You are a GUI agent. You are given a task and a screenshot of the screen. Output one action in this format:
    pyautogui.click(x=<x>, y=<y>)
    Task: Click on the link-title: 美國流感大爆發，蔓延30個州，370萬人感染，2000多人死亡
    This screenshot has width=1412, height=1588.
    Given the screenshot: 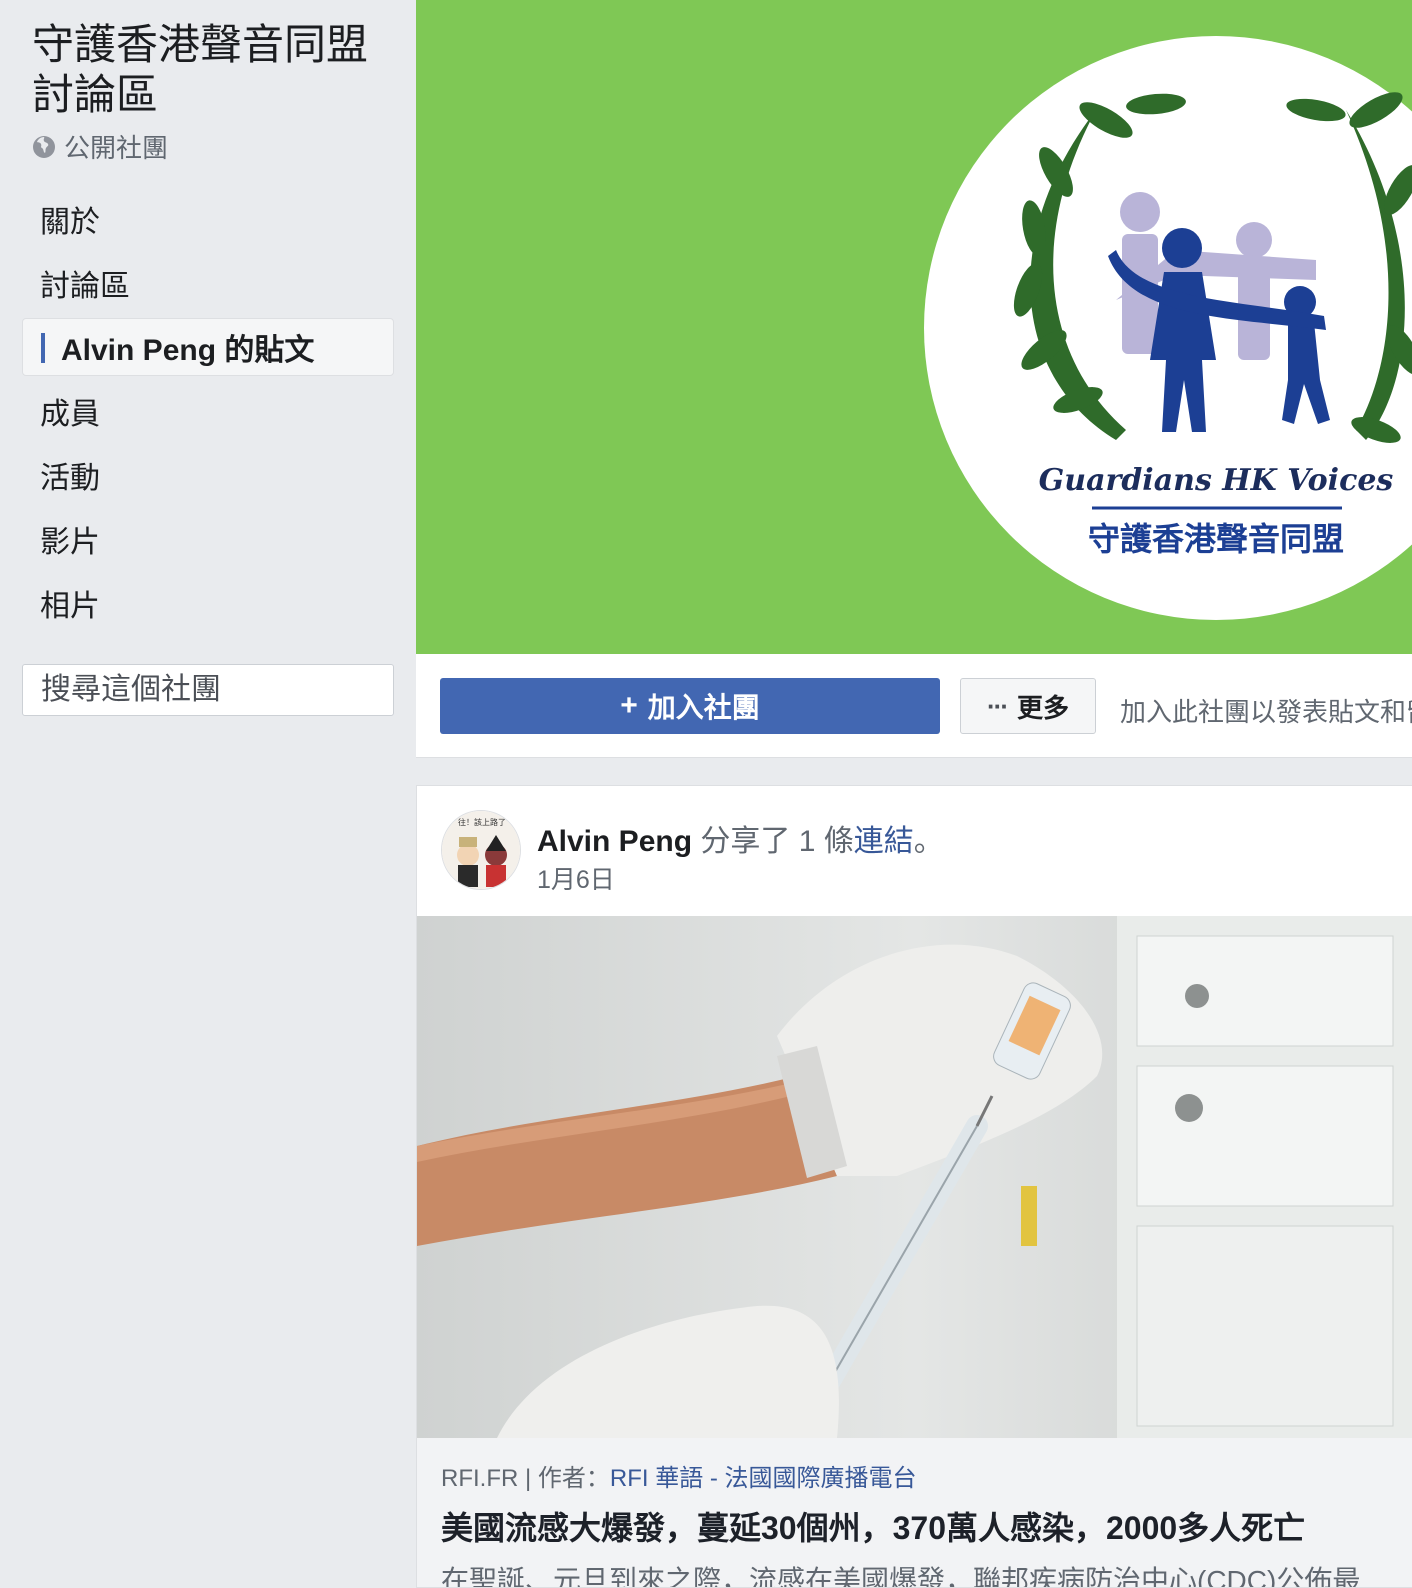 What is the action you would take?
    pyautogui.click(x=915, y=1526)
    